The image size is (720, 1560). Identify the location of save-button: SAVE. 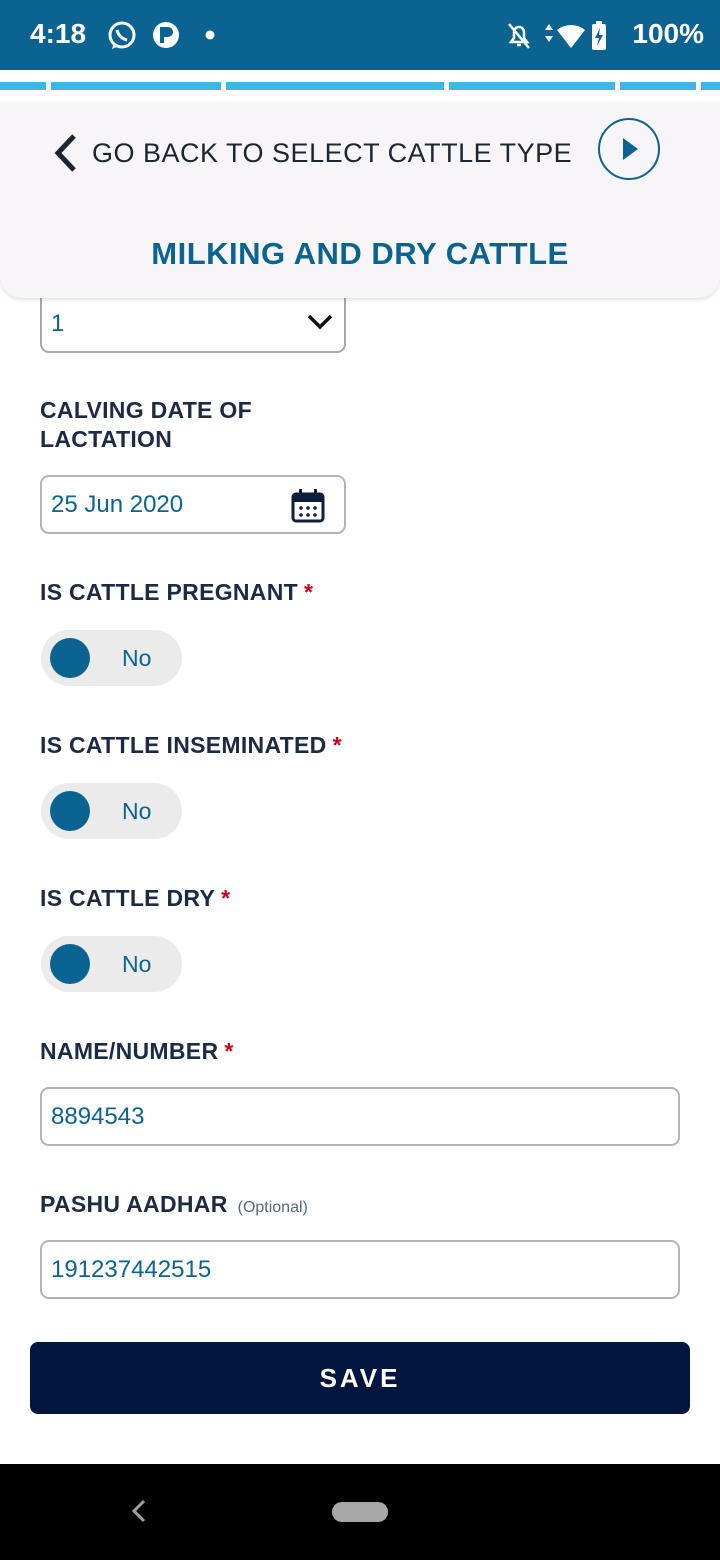
(360, 1378).